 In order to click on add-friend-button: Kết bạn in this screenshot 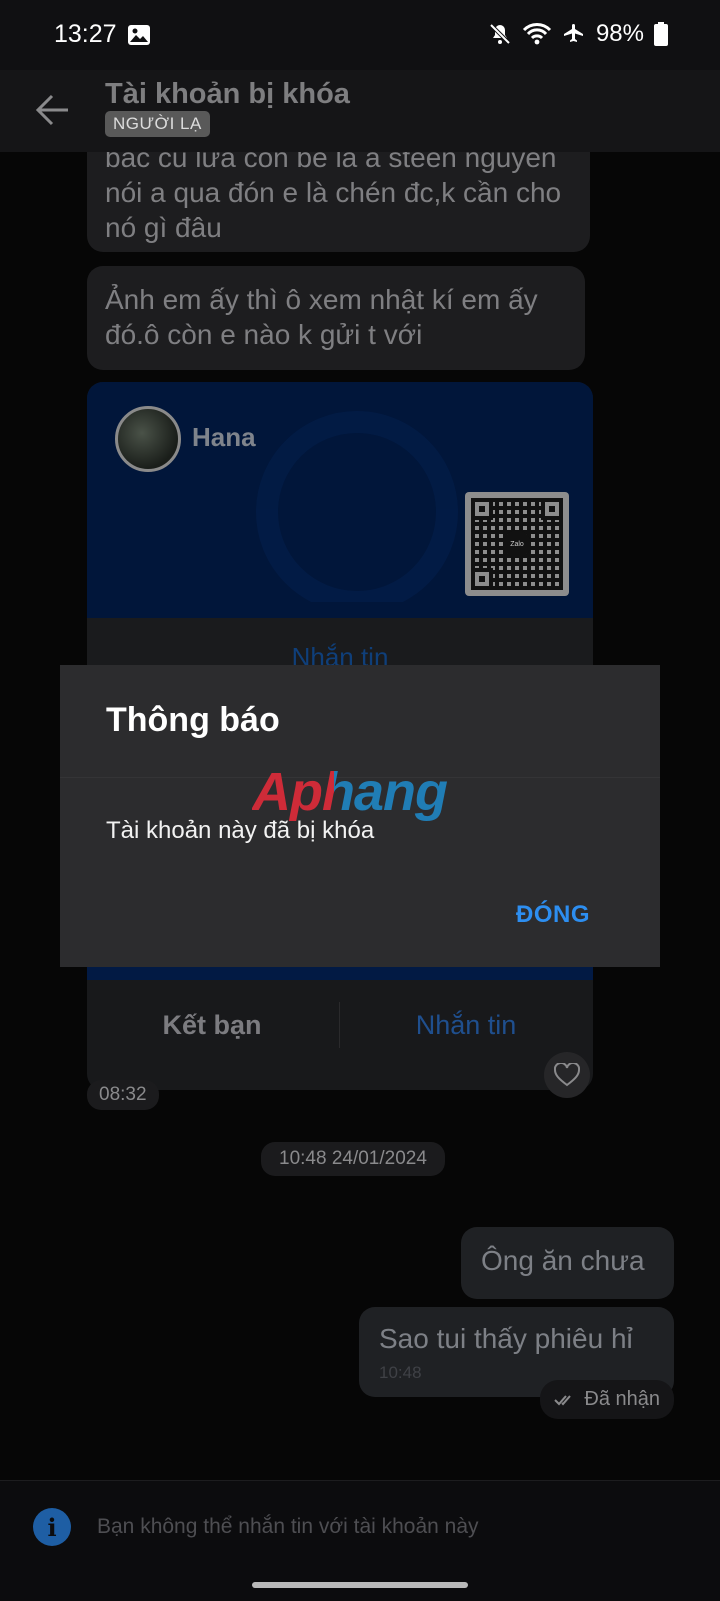, I will do `click(212, 1025)`.